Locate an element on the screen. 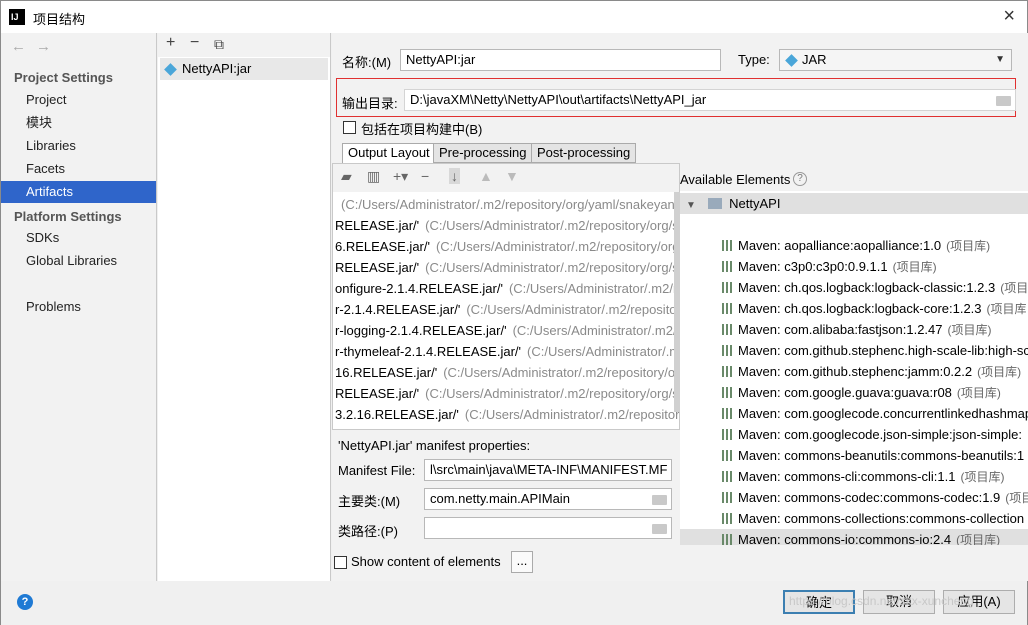 The width and height of the screenshot is (1028, 625). include-in-build-checkbox is located at coordinates (349, 127).